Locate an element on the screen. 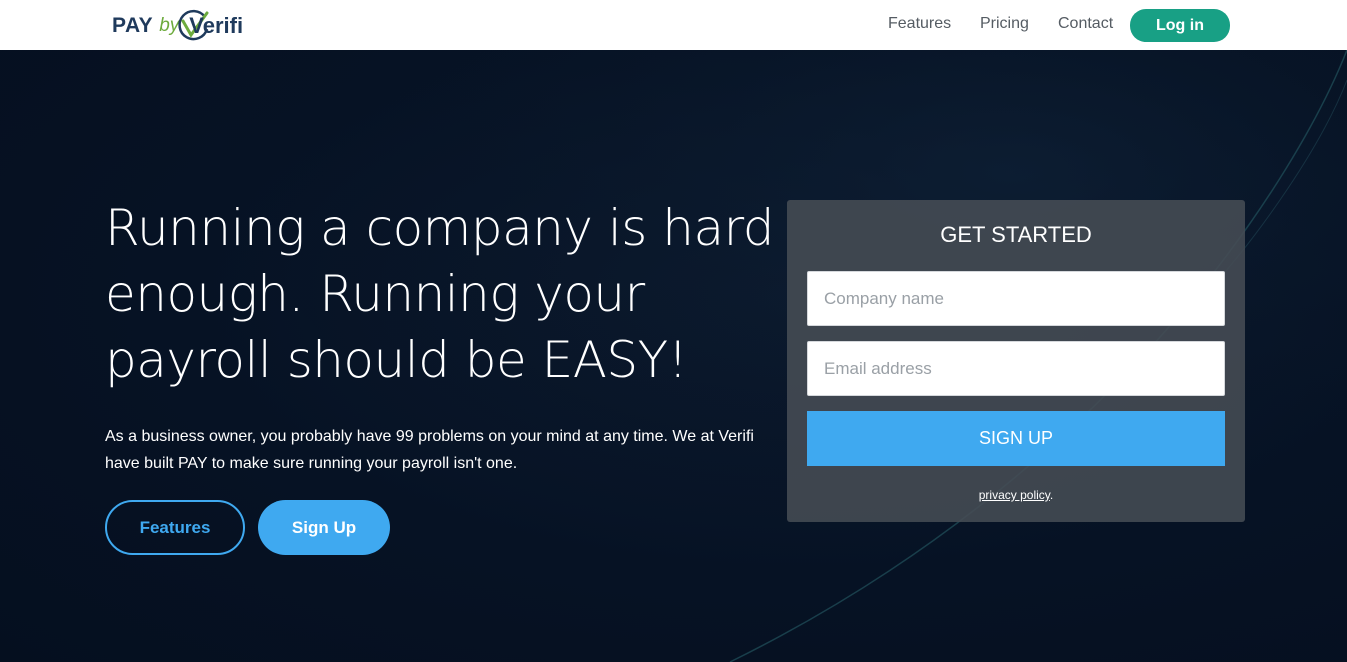 This screenshot has height=662, width=1347. logo-by-text: by is located at coordinates (169, 25).